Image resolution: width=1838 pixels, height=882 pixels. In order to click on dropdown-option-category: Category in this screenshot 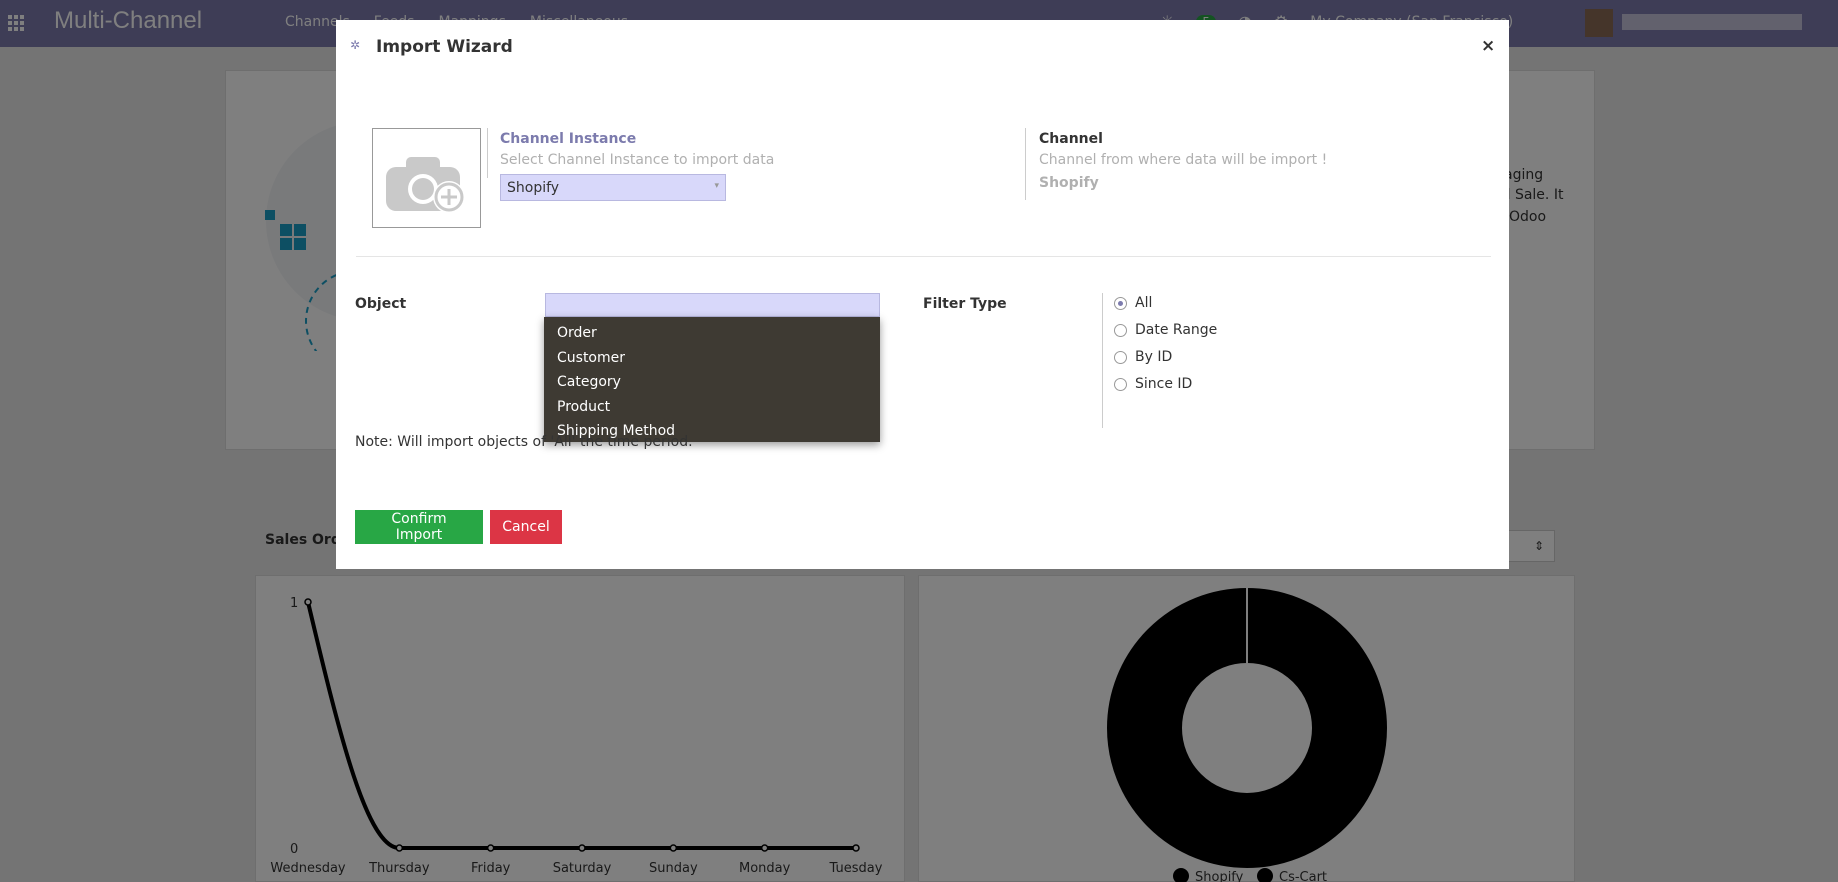, I will do `click(712, 382)`.